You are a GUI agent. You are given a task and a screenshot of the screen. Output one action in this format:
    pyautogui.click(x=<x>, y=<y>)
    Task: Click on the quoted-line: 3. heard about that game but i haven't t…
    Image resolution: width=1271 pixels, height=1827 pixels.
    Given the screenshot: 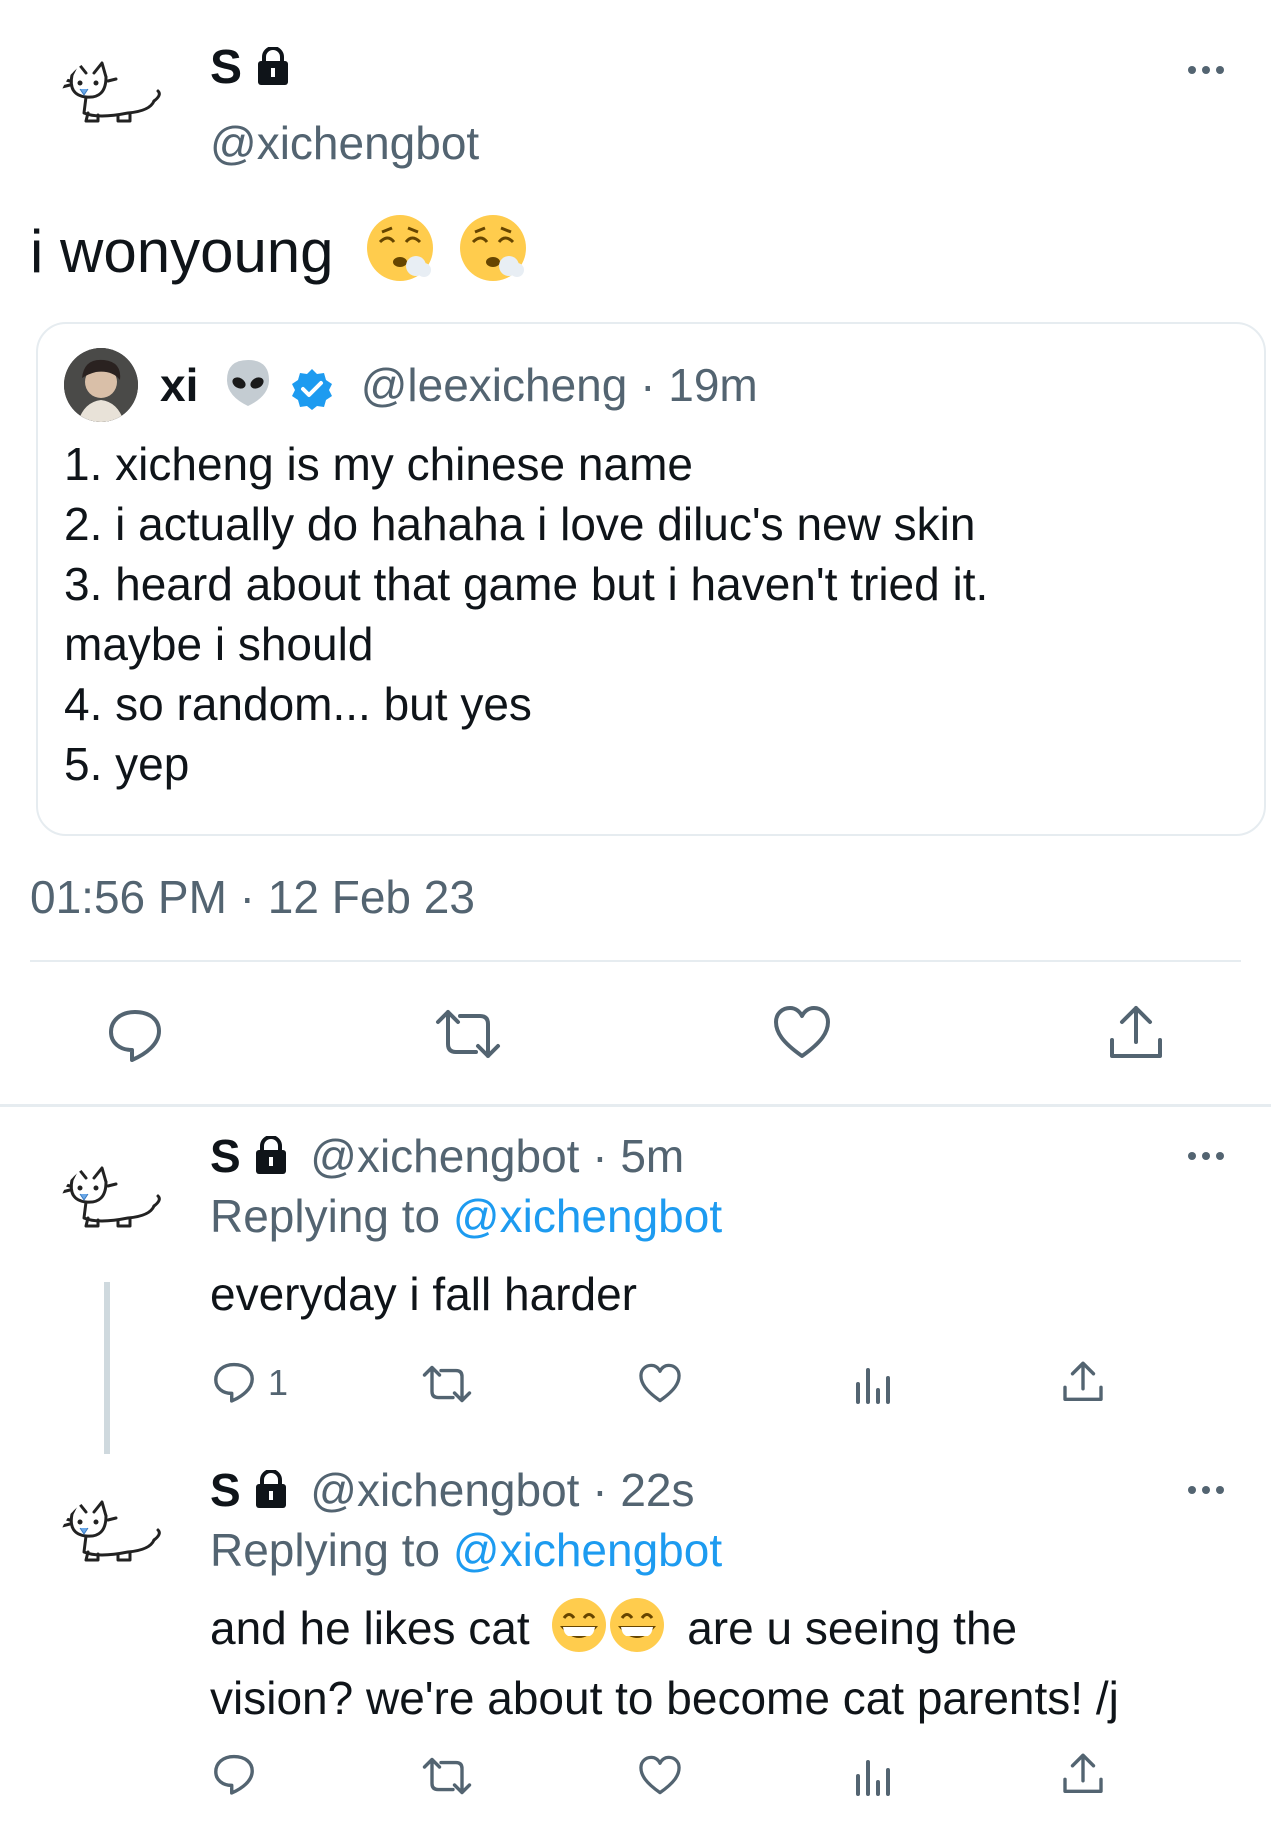 What is the action you would take?
    pyautogui.click(x=526, y=584)
    